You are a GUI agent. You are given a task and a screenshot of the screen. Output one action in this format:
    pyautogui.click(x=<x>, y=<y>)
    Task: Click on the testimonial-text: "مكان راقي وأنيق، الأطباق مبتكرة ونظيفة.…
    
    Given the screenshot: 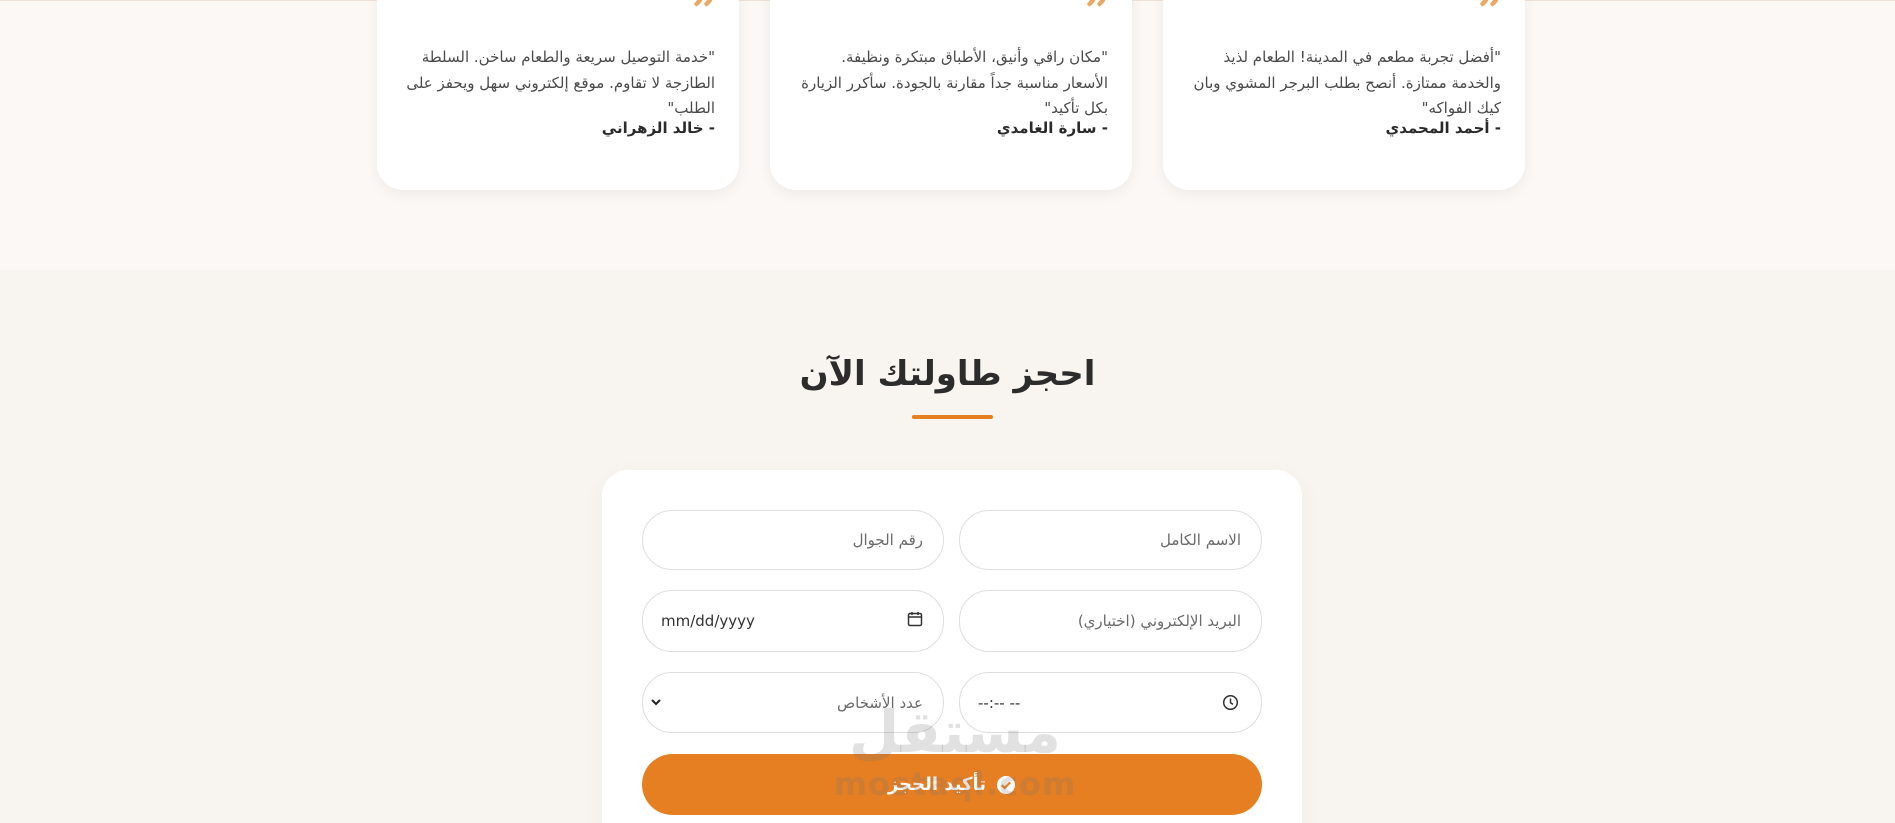 What is the action you would take?
    pyautogui.click(x=954, y=82)
    